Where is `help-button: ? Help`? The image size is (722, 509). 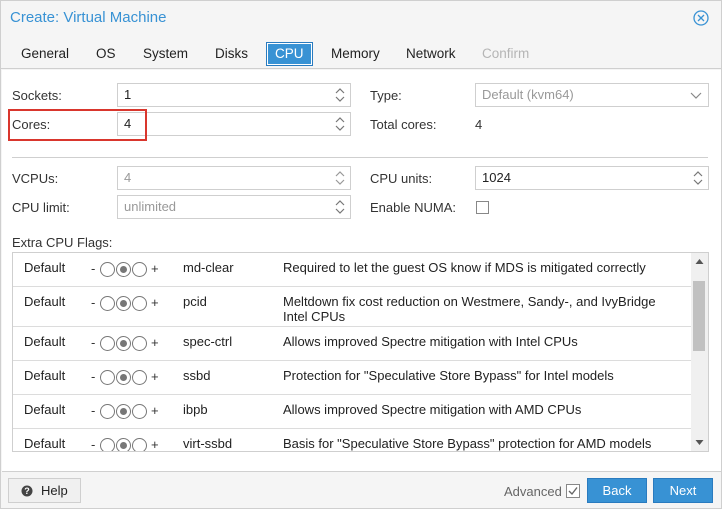 help-button: ? Help is located at coordinates (44, 490).